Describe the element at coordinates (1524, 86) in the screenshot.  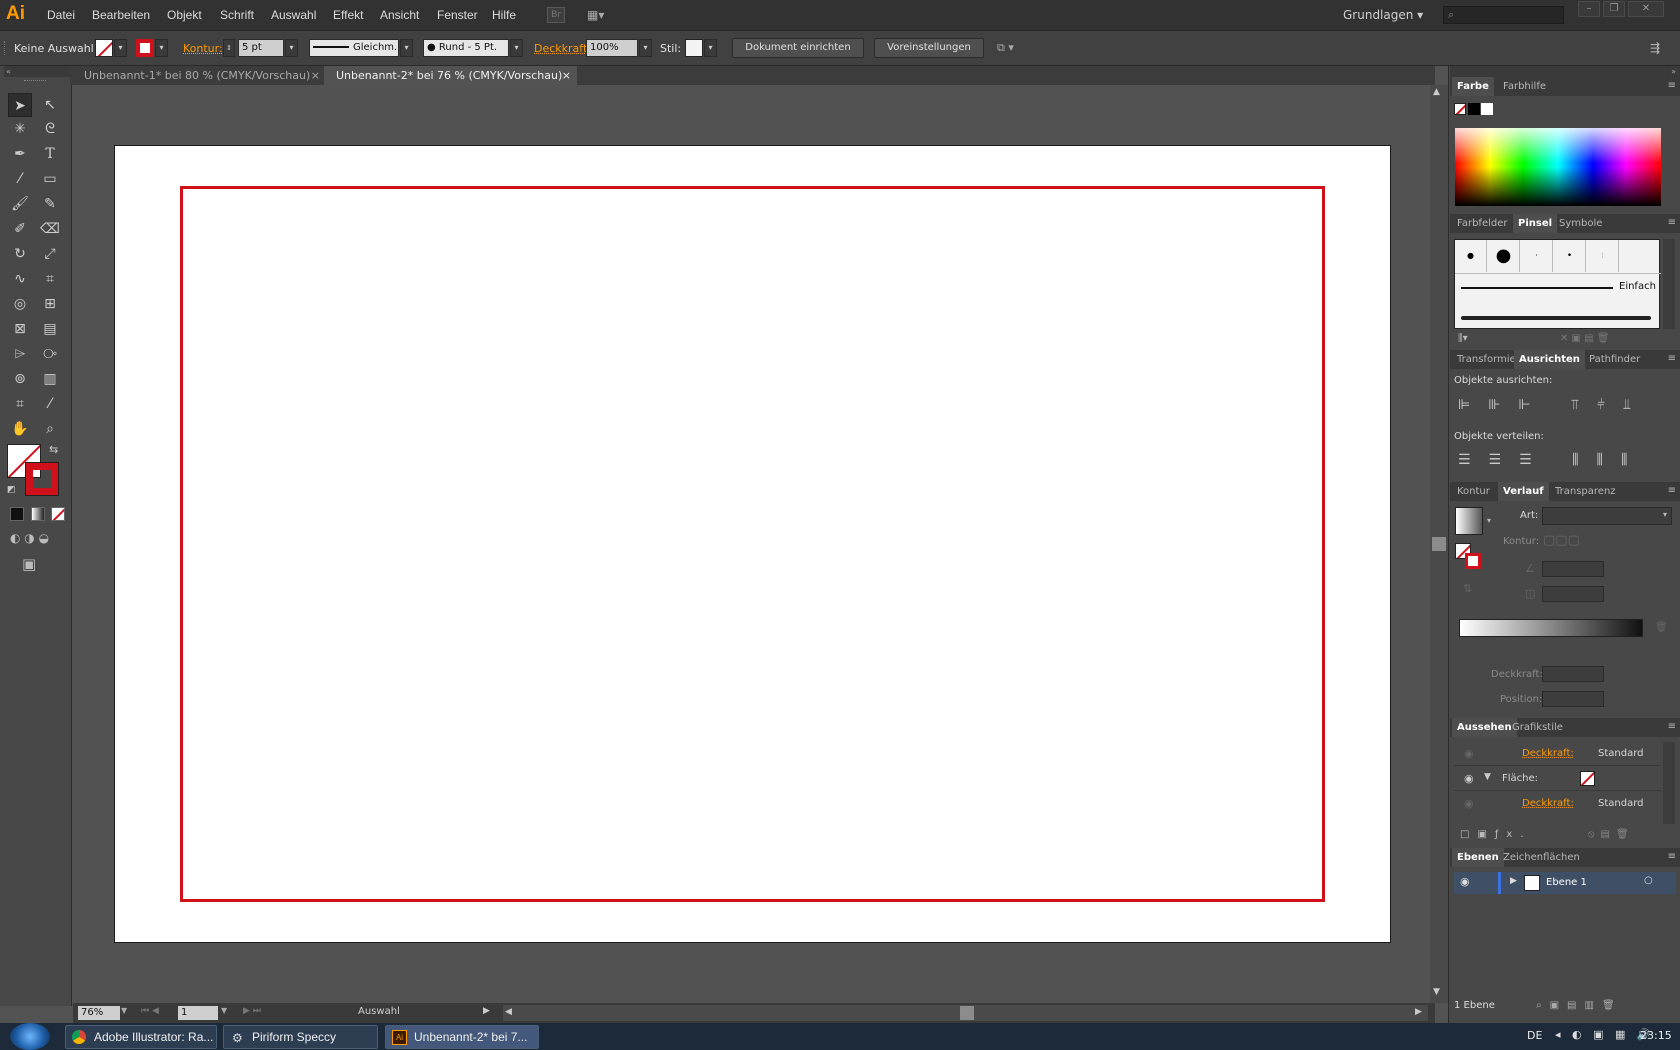
I see `tab-farbhilfe: Farbhilfe` at that location.